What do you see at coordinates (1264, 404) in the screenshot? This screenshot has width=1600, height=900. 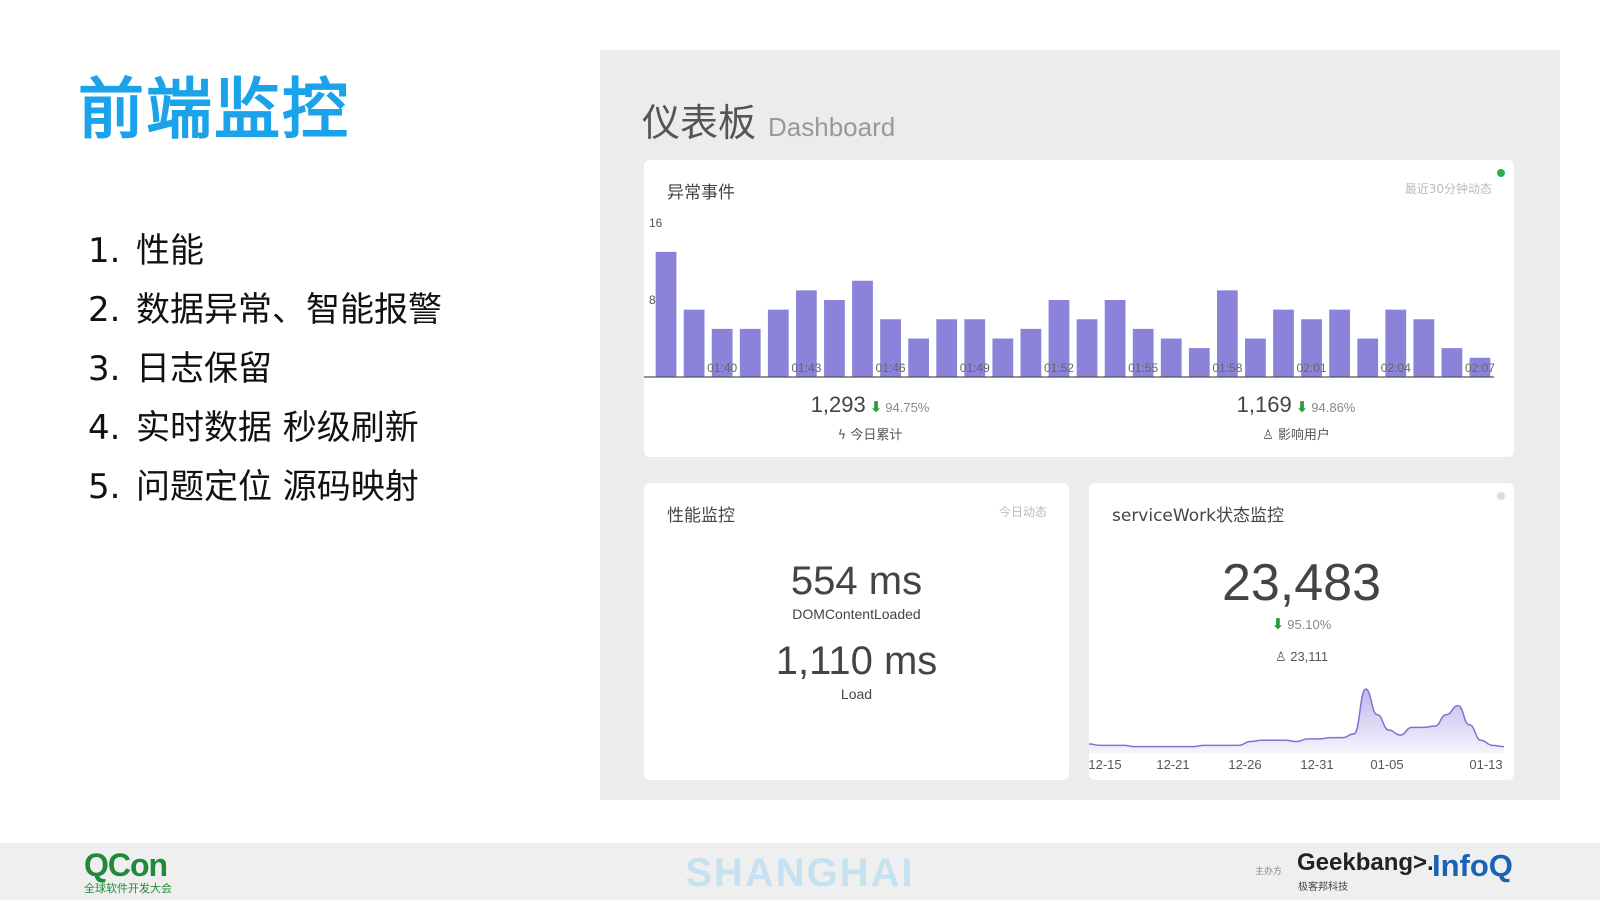 I see `affected-users-value: 1,169` at bounding box center [1264, 404].